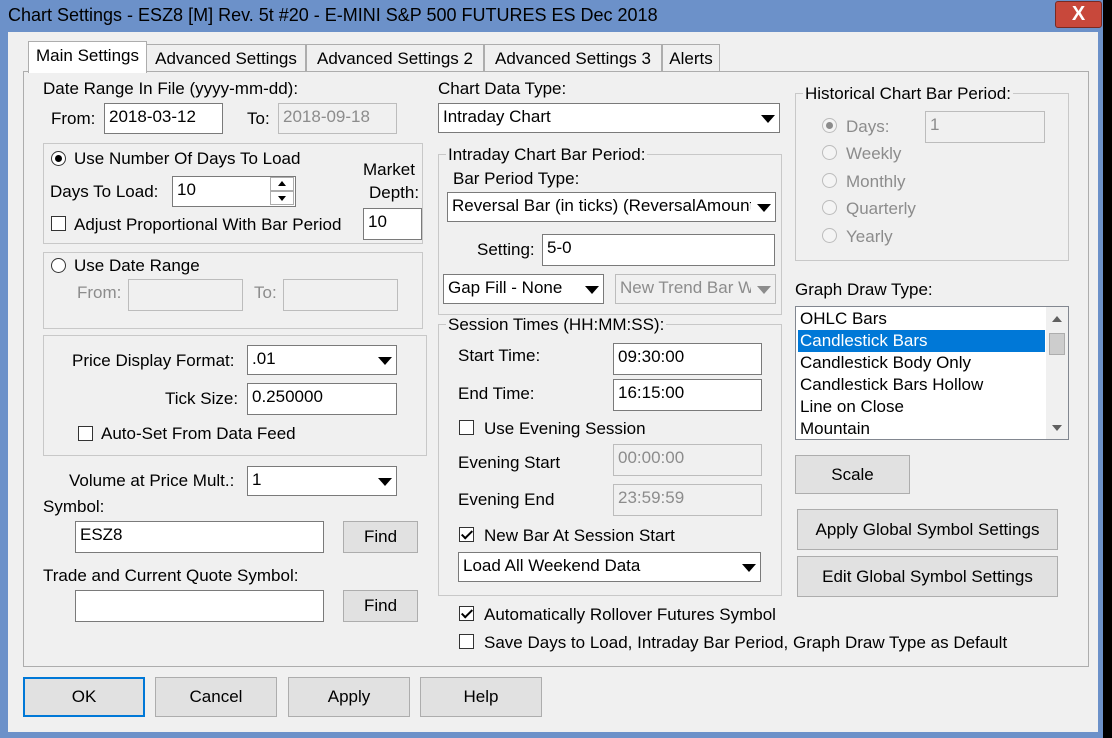 The width and height of the screenshot is (1112, 738). Describe the element at coordinates (466, 427) in the screenshot. I see `use-evening-session-checkbox` at that location.